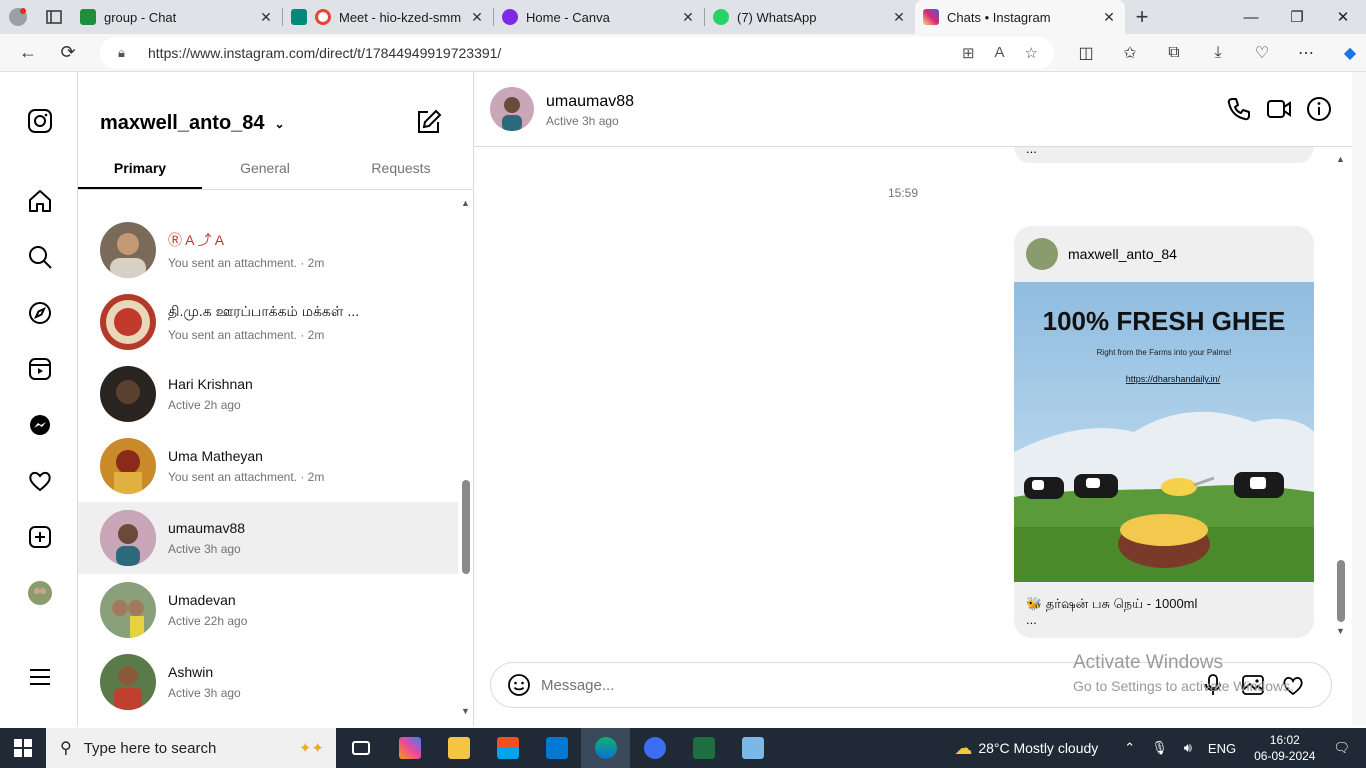 The width and height of the screenshot is (1366, 768). I want to click on chat-contact-name: umaumav88, so click(590, 102).